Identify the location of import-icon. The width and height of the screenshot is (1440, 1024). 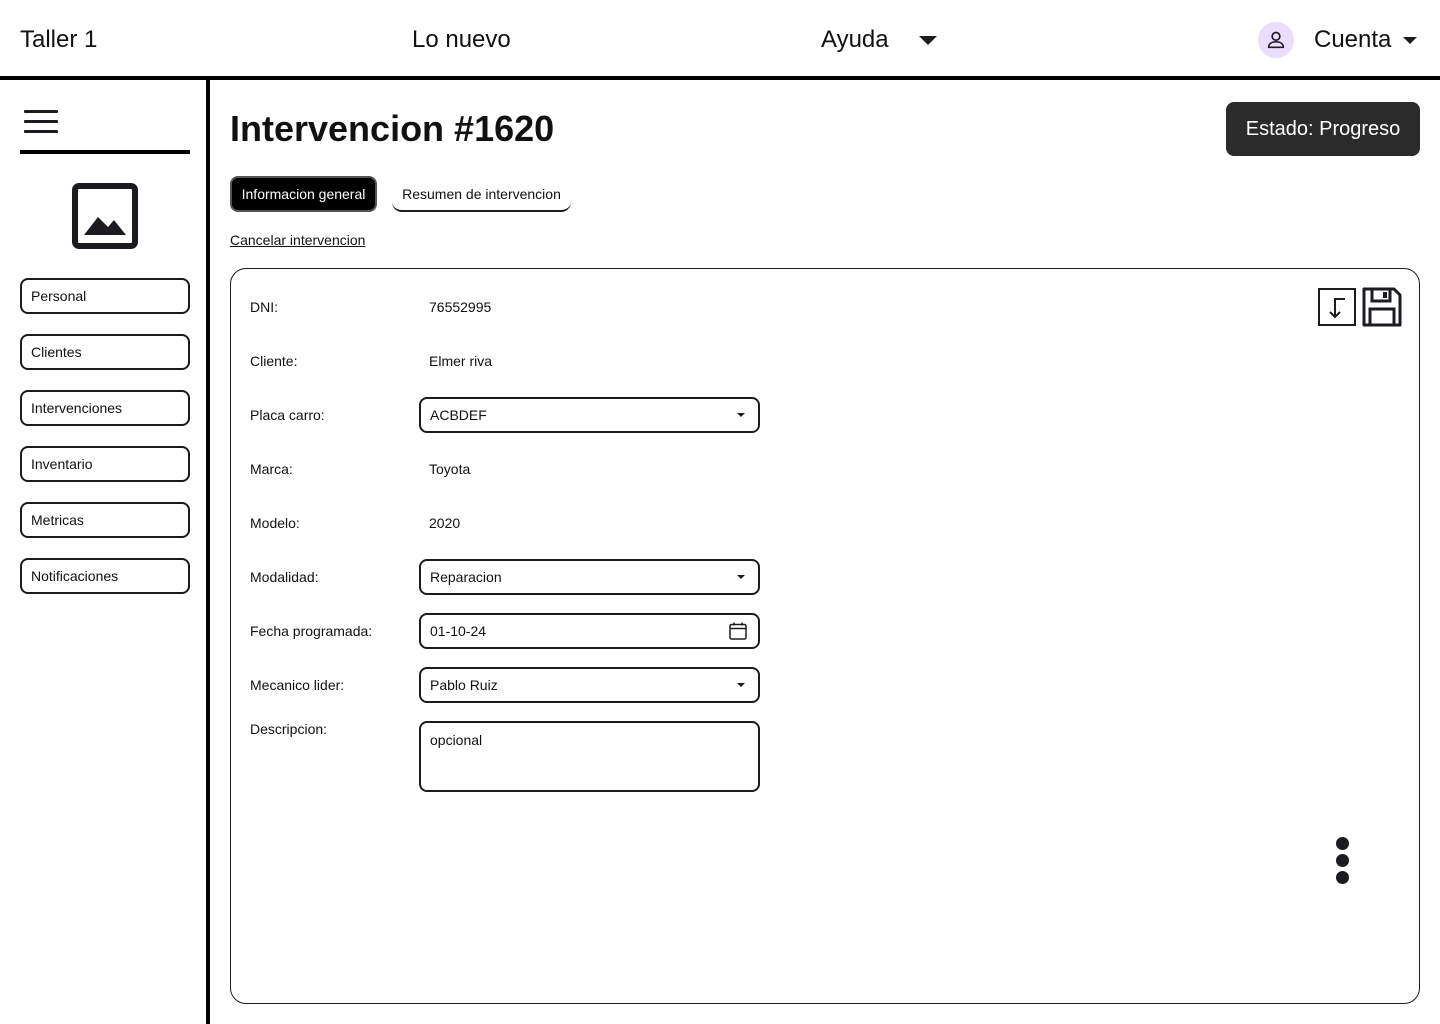
(1337, 307).